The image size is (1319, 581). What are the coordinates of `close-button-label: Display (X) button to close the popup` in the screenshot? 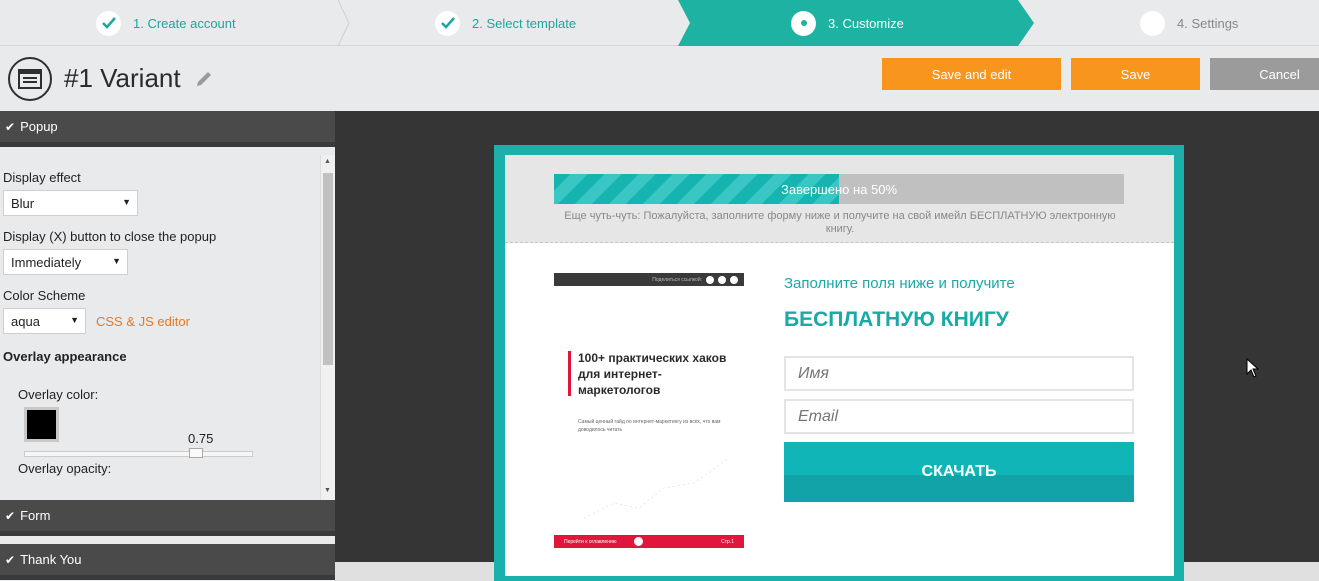 It's located at (110, 236).